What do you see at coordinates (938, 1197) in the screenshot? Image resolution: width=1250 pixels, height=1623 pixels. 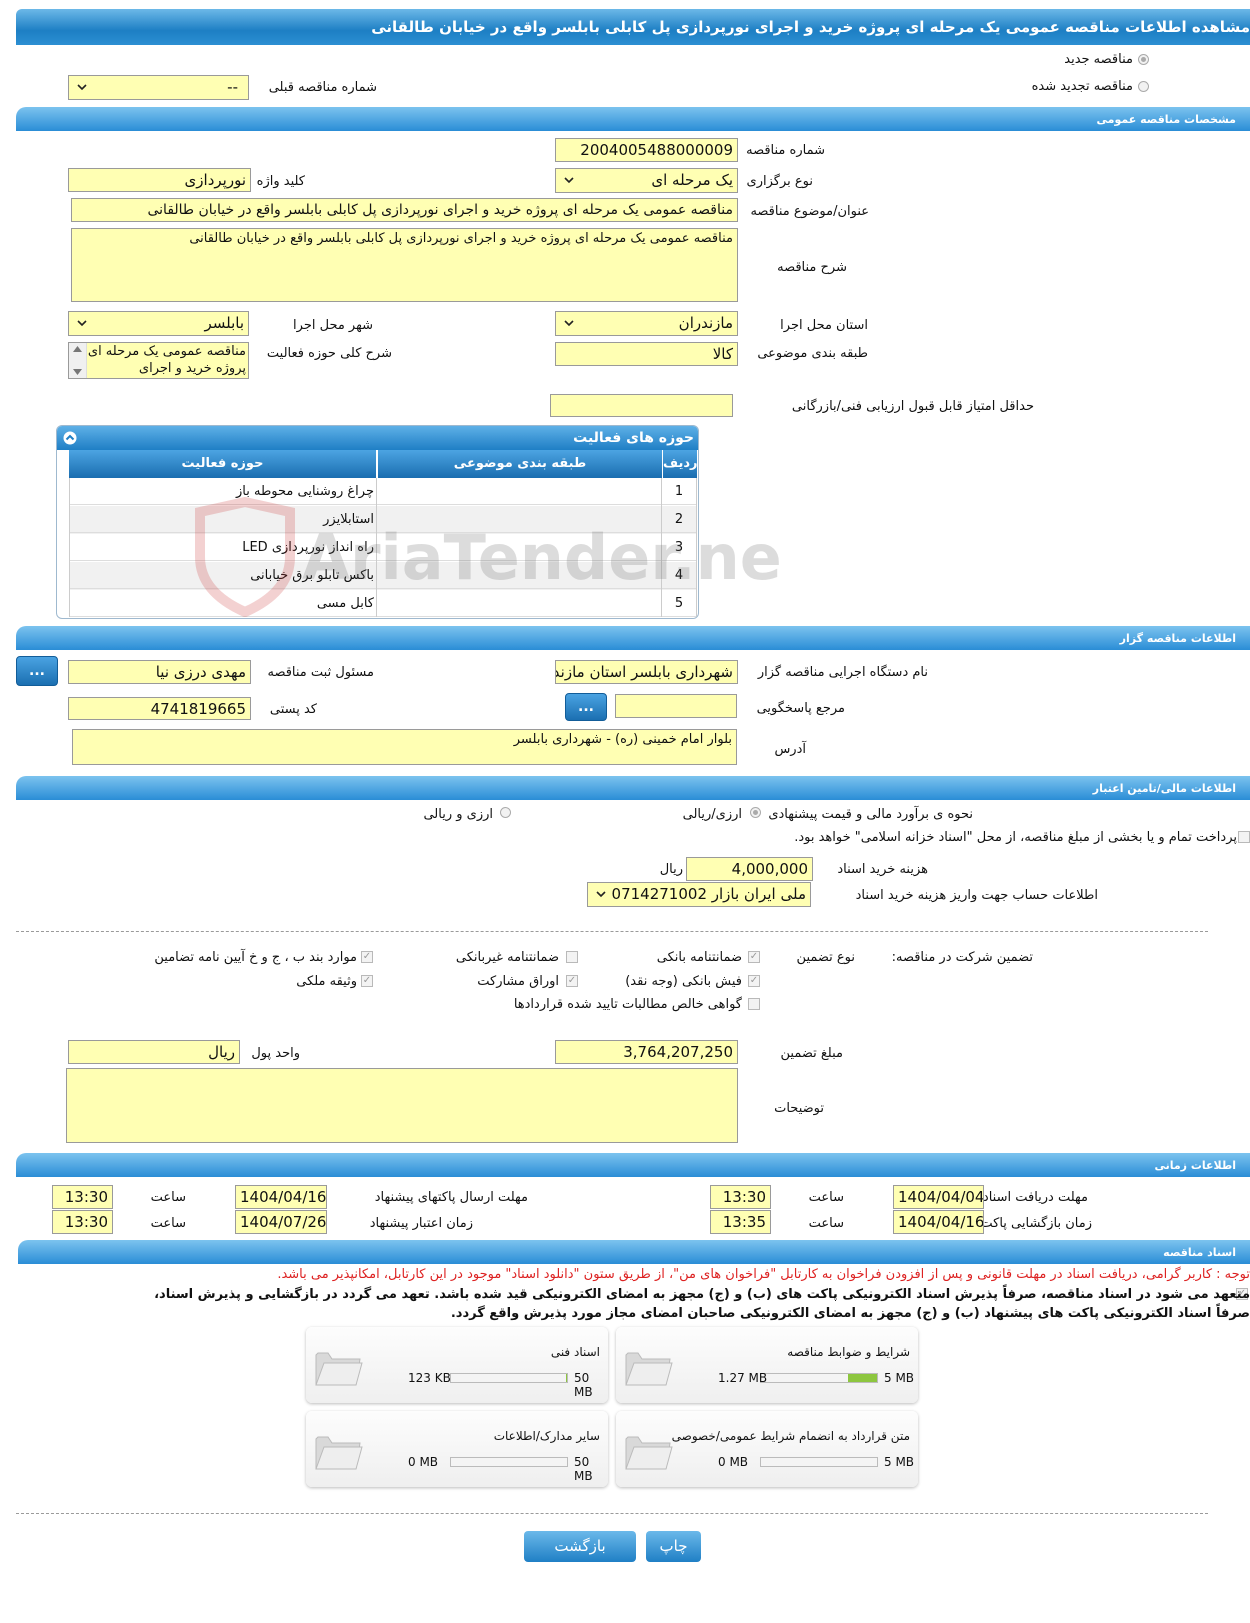 I see `receive-date: 1404/04/04` at bounding box center [938, 1197].